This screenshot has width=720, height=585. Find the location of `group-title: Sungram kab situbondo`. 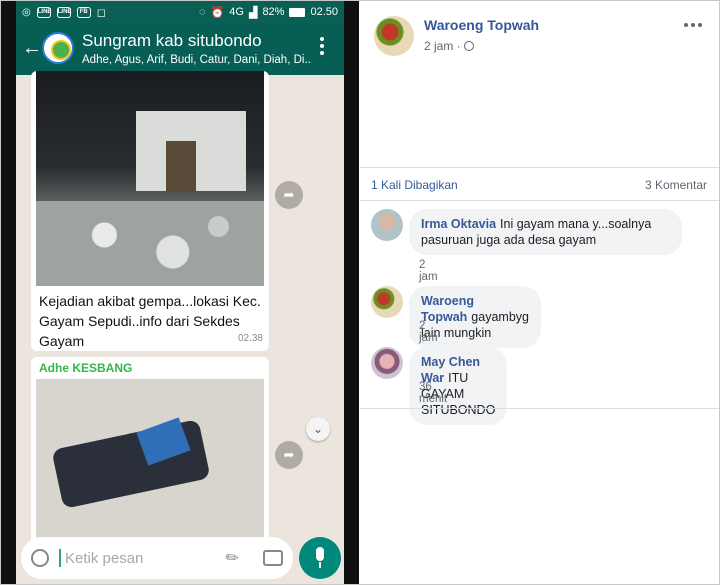

group-title: Sungram kab situbondo is located at coordinates (172, 41).